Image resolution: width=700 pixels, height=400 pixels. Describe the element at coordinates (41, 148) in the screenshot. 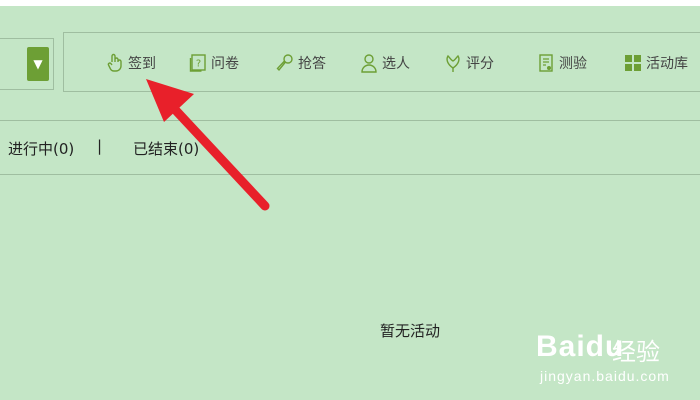

I see `tab-in-progress: 进行中(0)` at that location.